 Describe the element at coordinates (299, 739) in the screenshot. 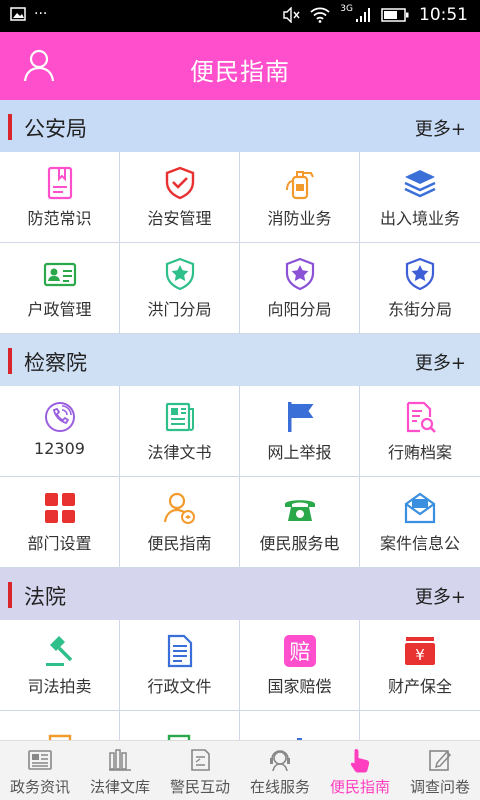

I see `partial-chart-icon` at that location.